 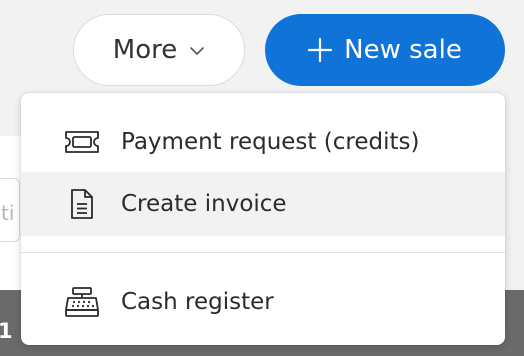 I want to click on new-sale-button: New sale, so click(x=385, y=50).